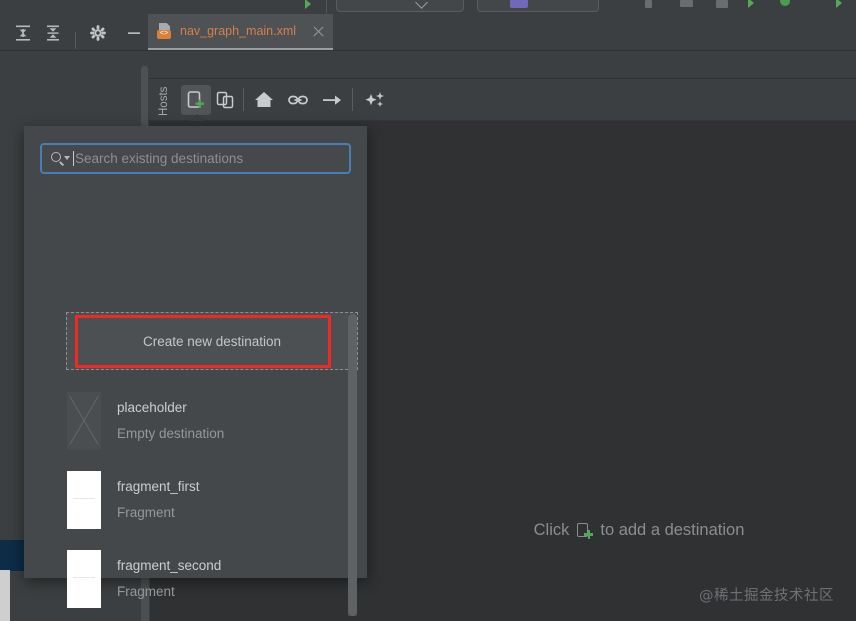 Image resolution: width=856 pixels, height=621 pixels. Describe the element at coordinates (785, 3) in the screenshot. I see `debug-icon` at that location.